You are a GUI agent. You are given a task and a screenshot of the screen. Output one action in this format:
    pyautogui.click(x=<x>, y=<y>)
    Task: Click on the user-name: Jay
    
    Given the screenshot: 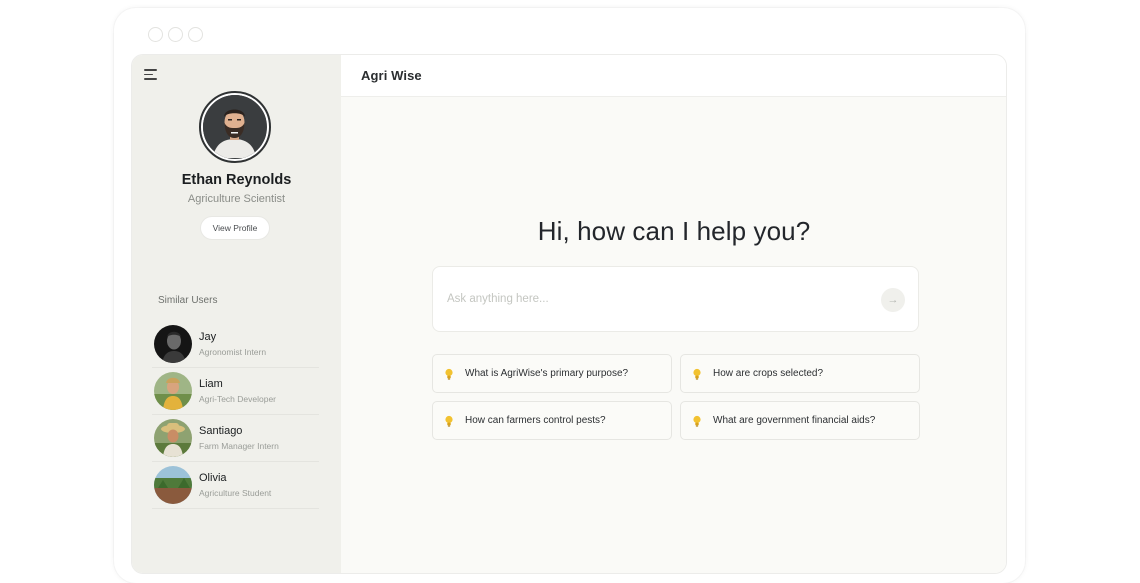 What is the action you would take?
    pyautogui.click(x=208, y=336)
    